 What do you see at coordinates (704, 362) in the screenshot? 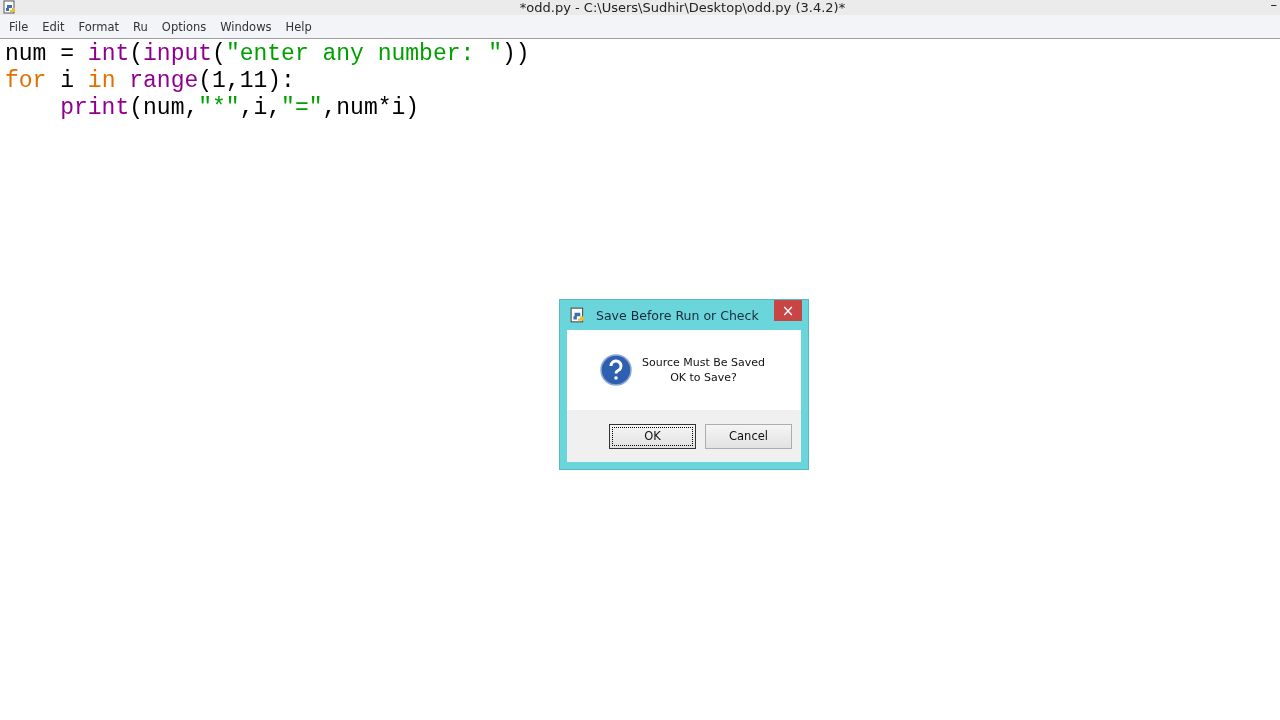
I see `dialog-message: Source Must Be Saved` at bounding box center [704, 362].